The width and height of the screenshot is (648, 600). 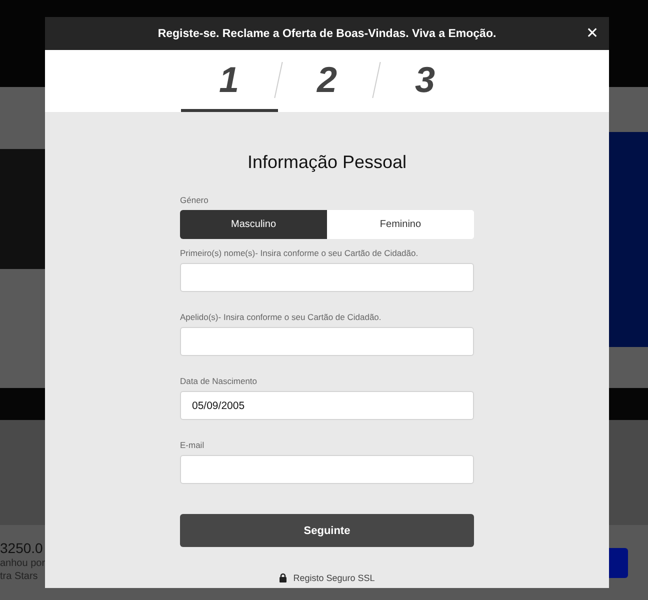 I want to click on section-heading: Informação Pessoal, so click(x=327, y=162).